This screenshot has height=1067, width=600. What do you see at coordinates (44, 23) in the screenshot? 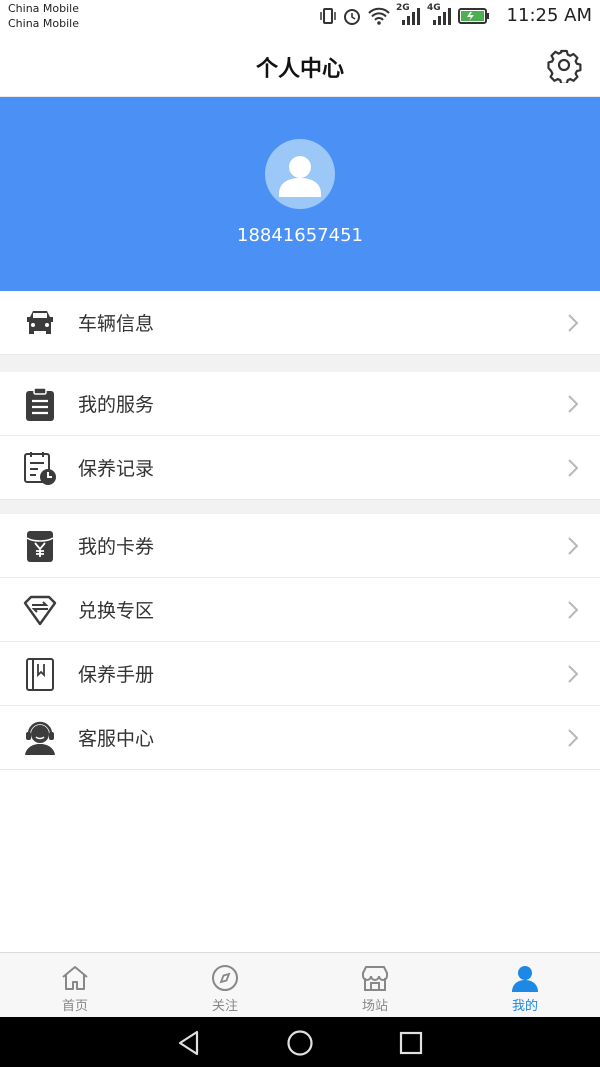
I see `carrier-2: China Mobile` at bounding box center [44, 23].